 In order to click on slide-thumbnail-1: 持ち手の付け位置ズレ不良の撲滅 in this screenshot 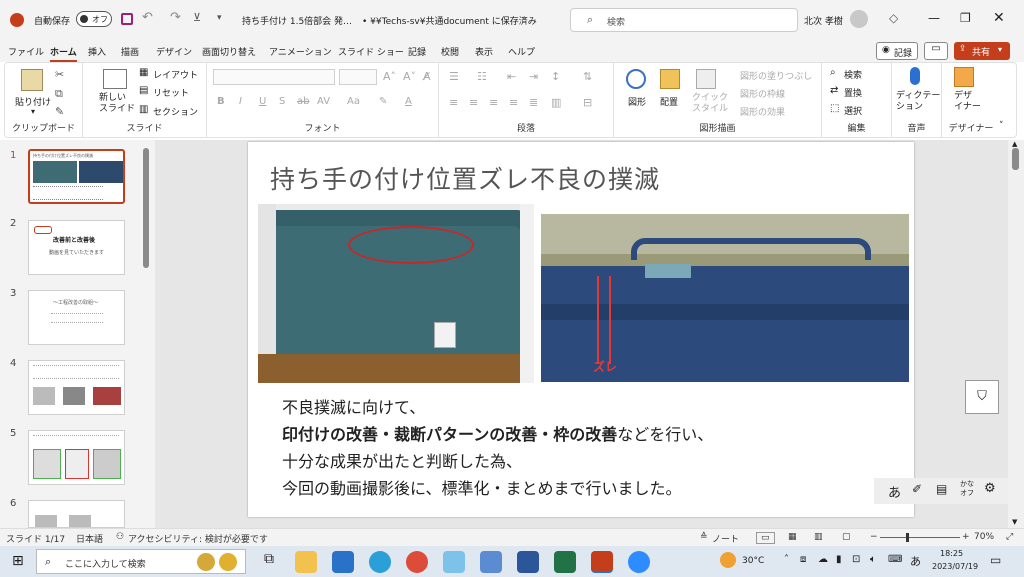, I will do `click(76, 176)`.